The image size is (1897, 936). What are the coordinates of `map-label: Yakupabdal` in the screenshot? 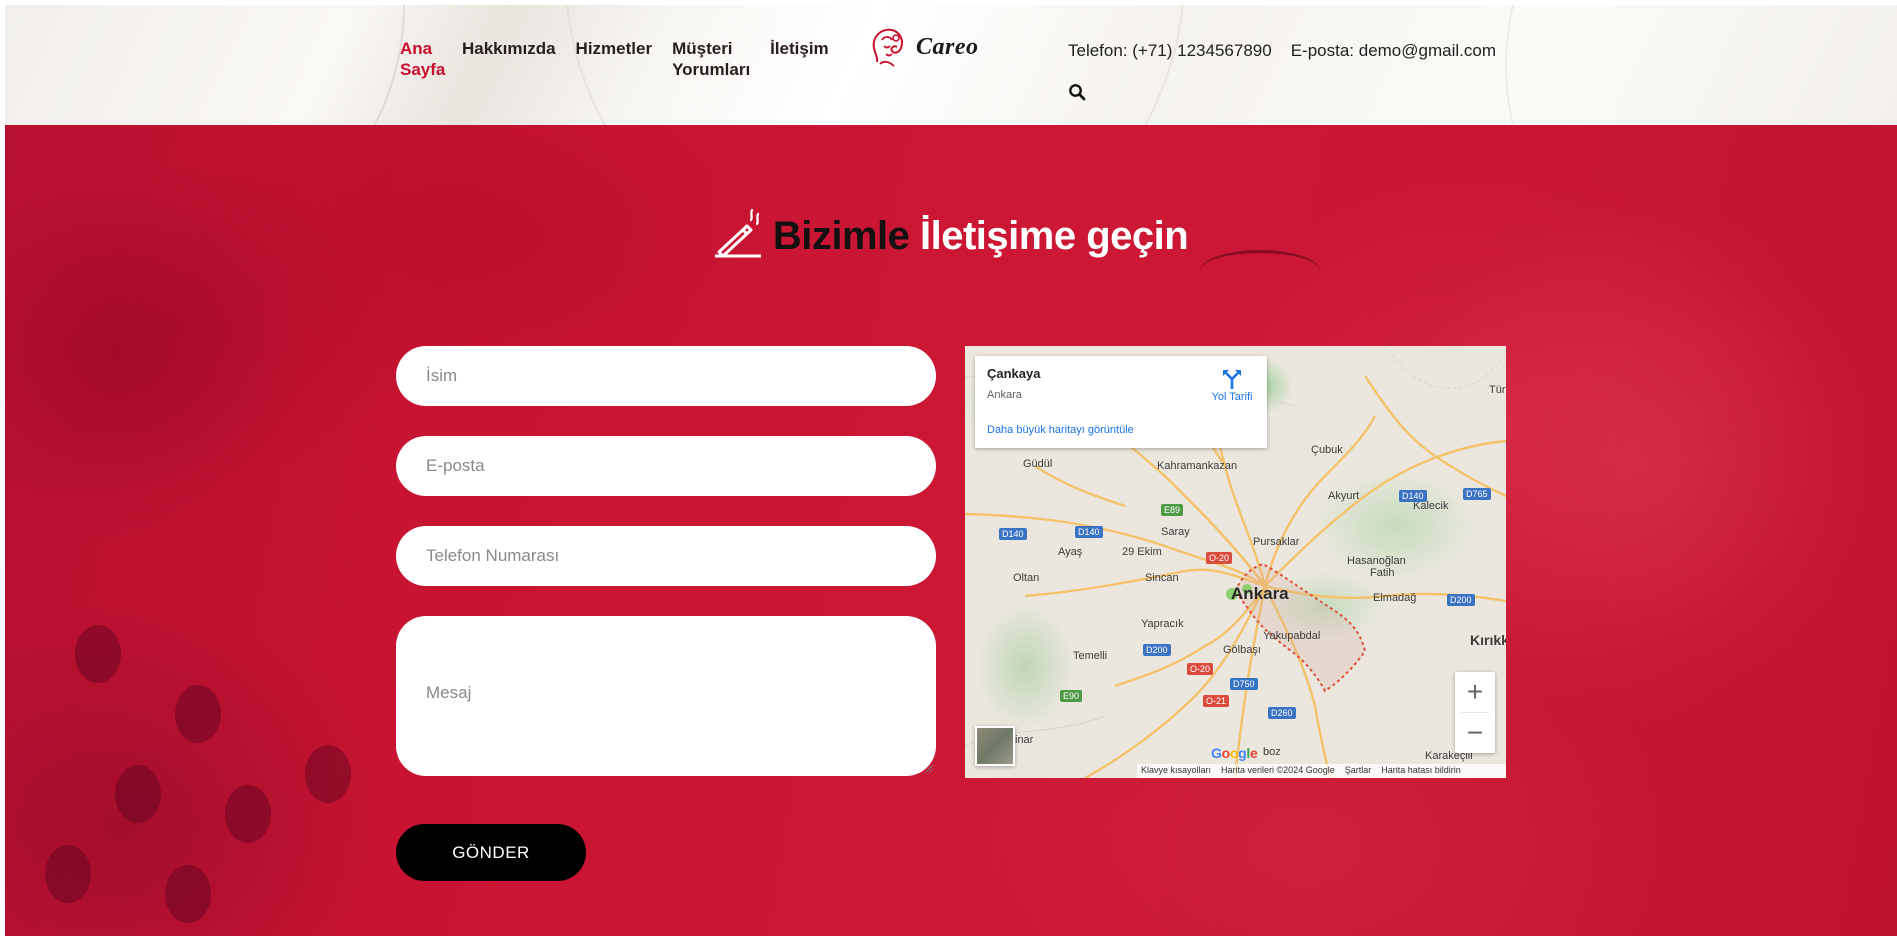 It's located at (1292, 636).